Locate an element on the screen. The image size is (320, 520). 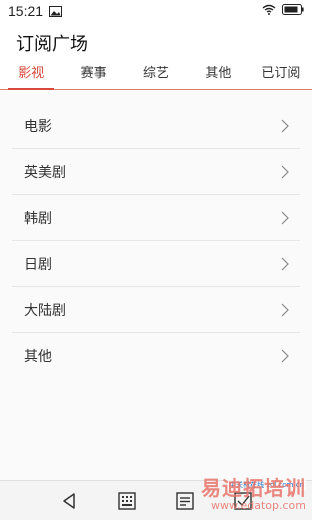
list-item-label: 英美剧 is located at coordinates (45, 172).